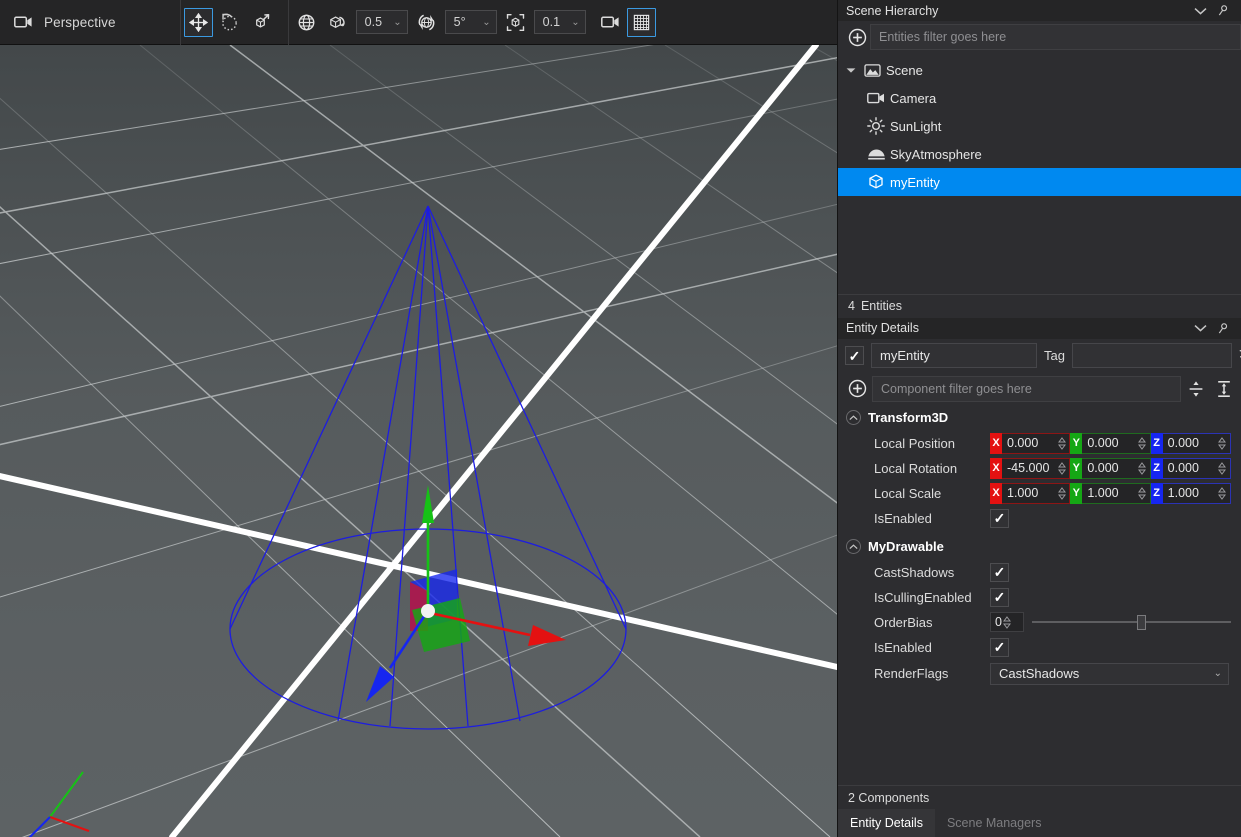  I want to click on translate-snap-combo: 0.5 ⌄, so click(381, 22).